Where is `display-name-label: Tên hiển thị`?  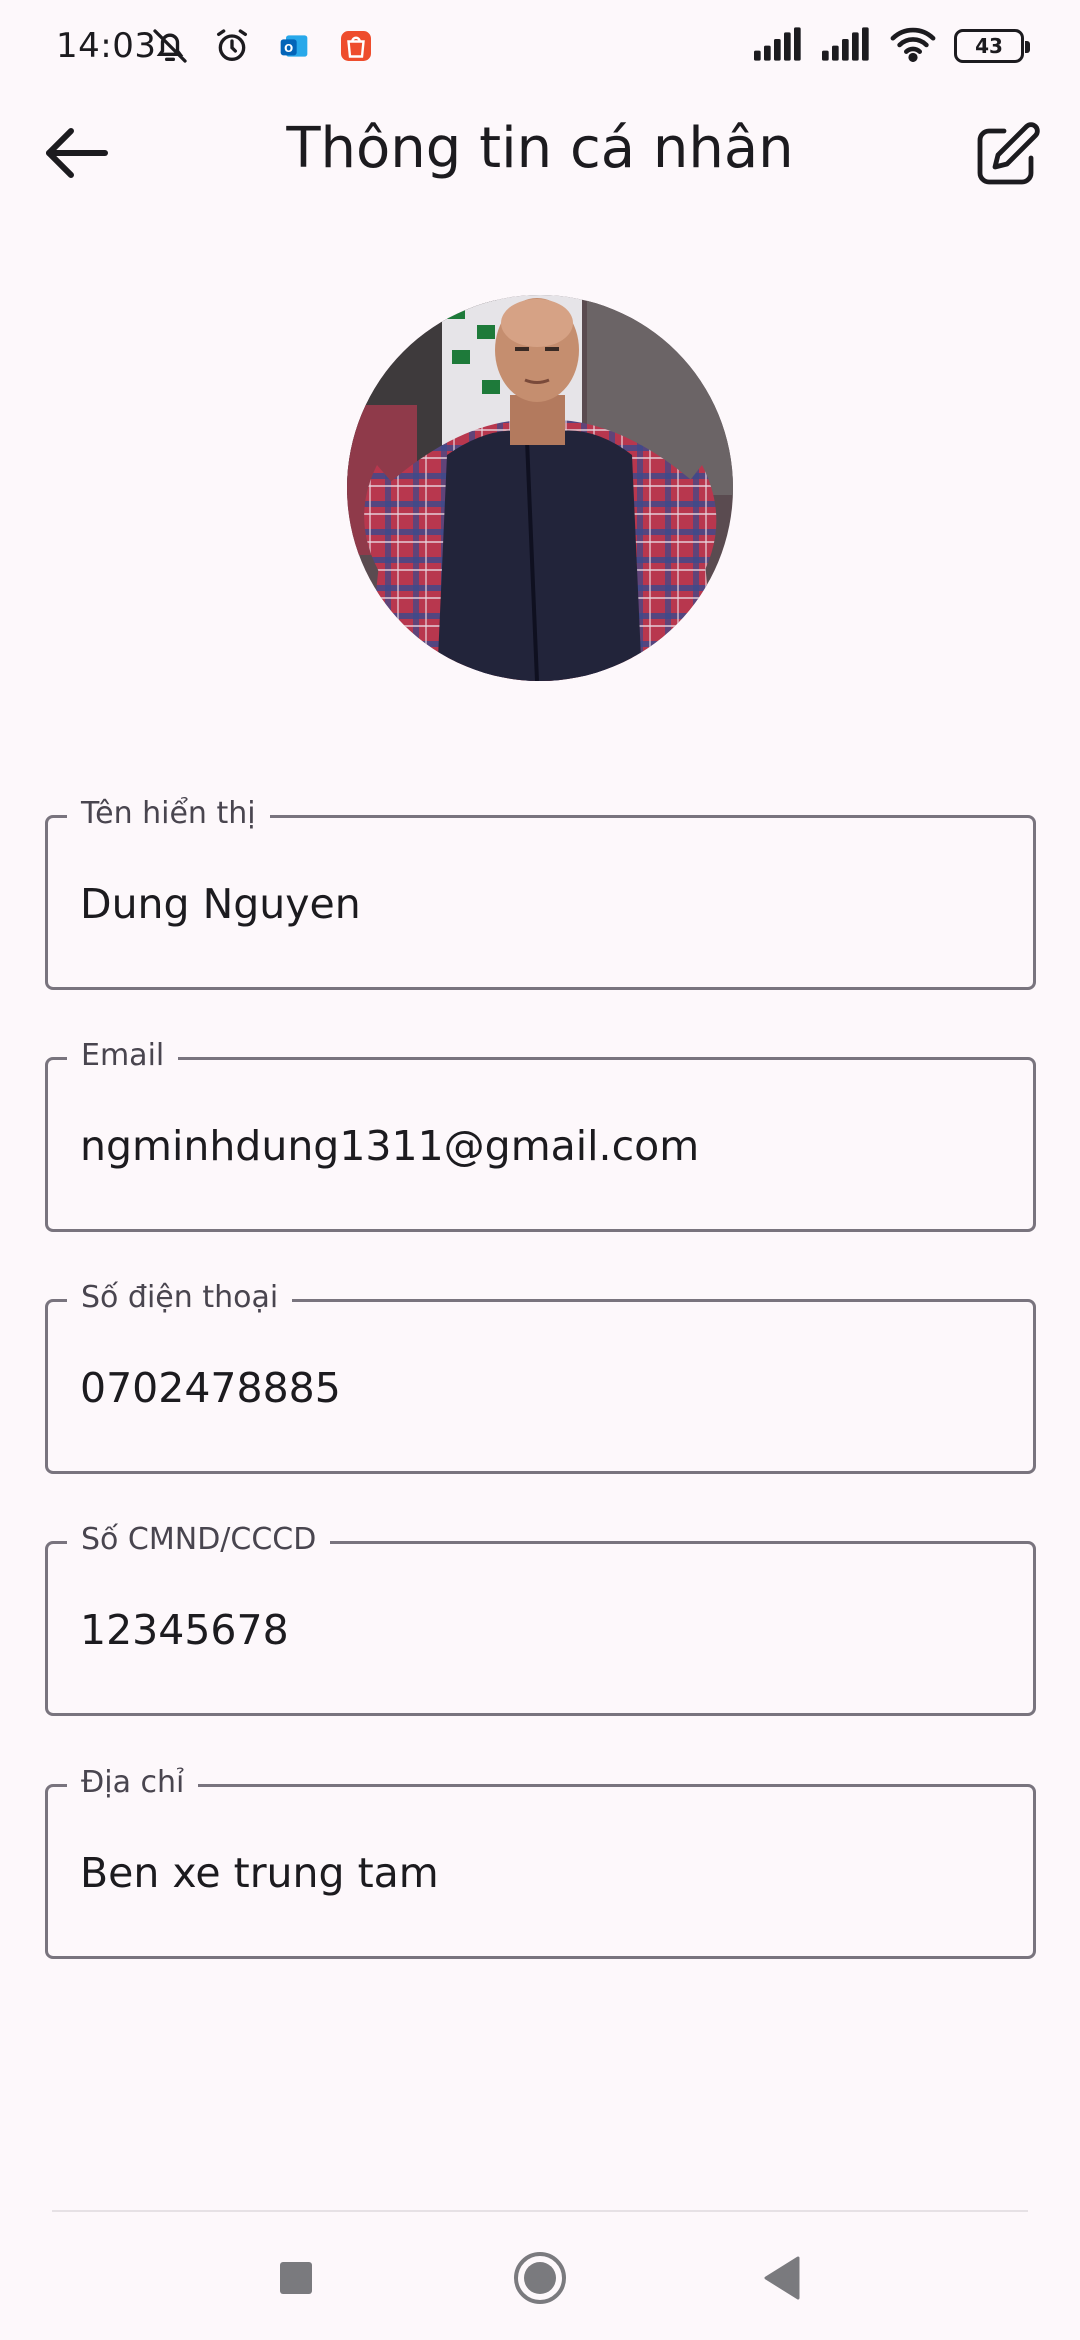
display-name-label: Tên hiển thị is located at coordinates (168, 813).